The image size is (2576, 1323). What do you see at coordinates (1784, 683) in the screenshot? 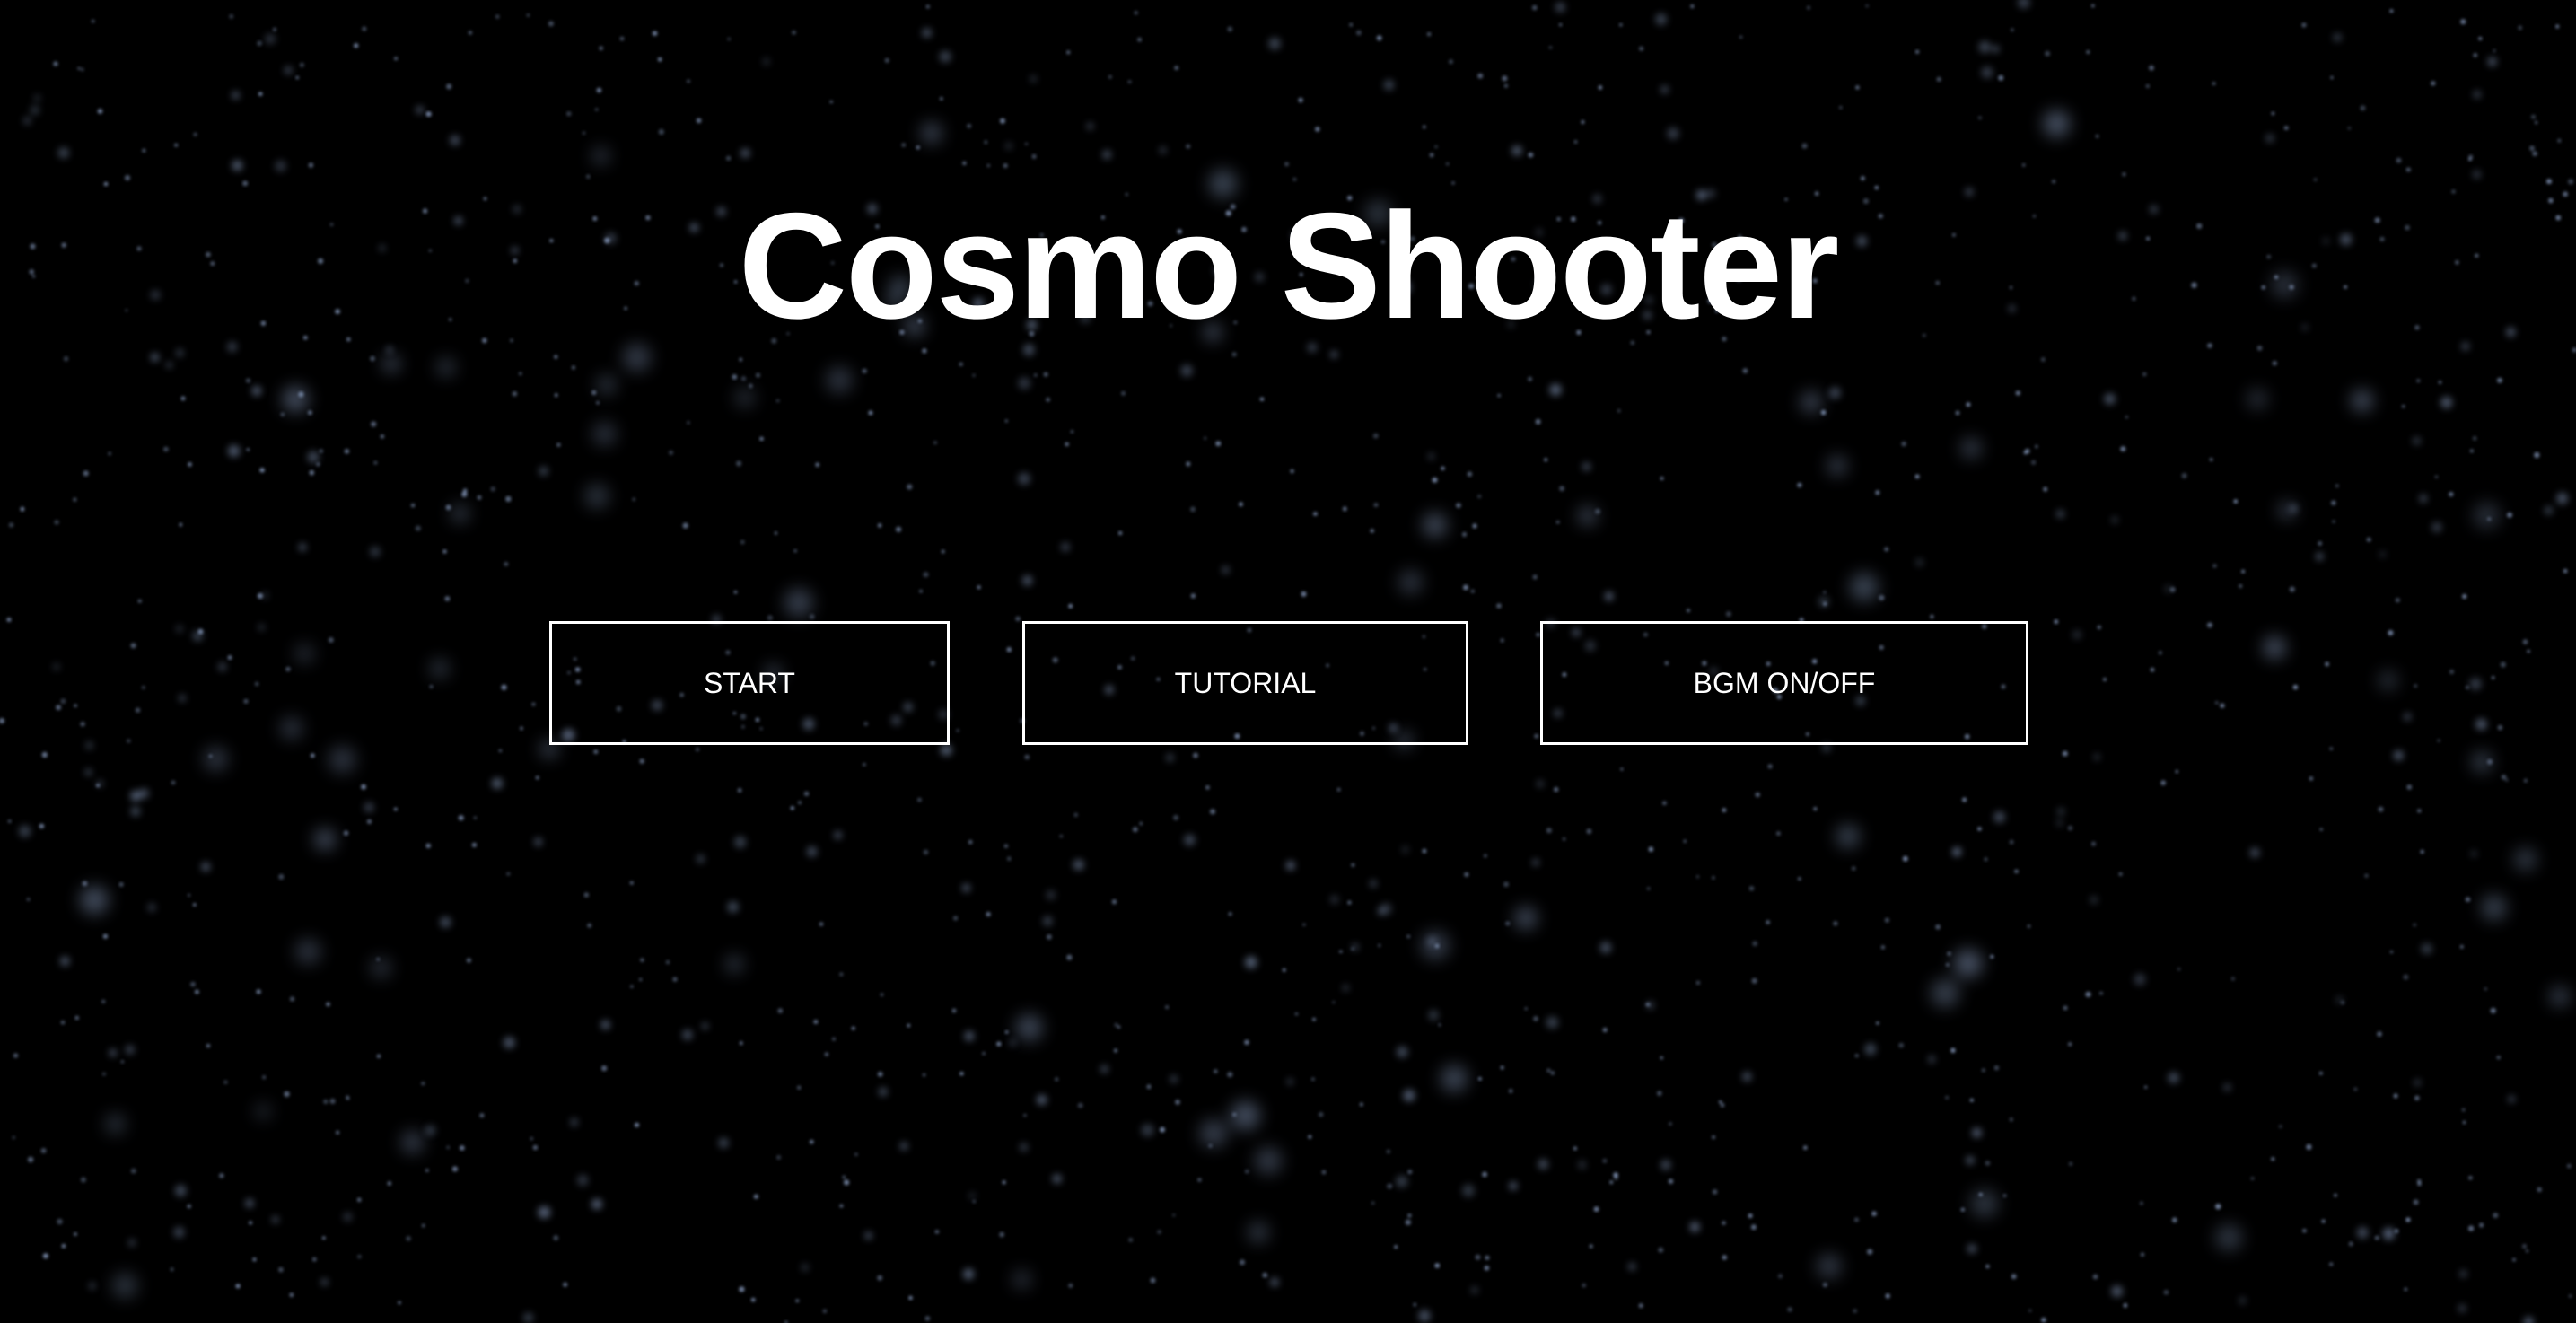
I see `bgm-toggle-button: BGM ON/OFF` at bounding box center [1784, 683].